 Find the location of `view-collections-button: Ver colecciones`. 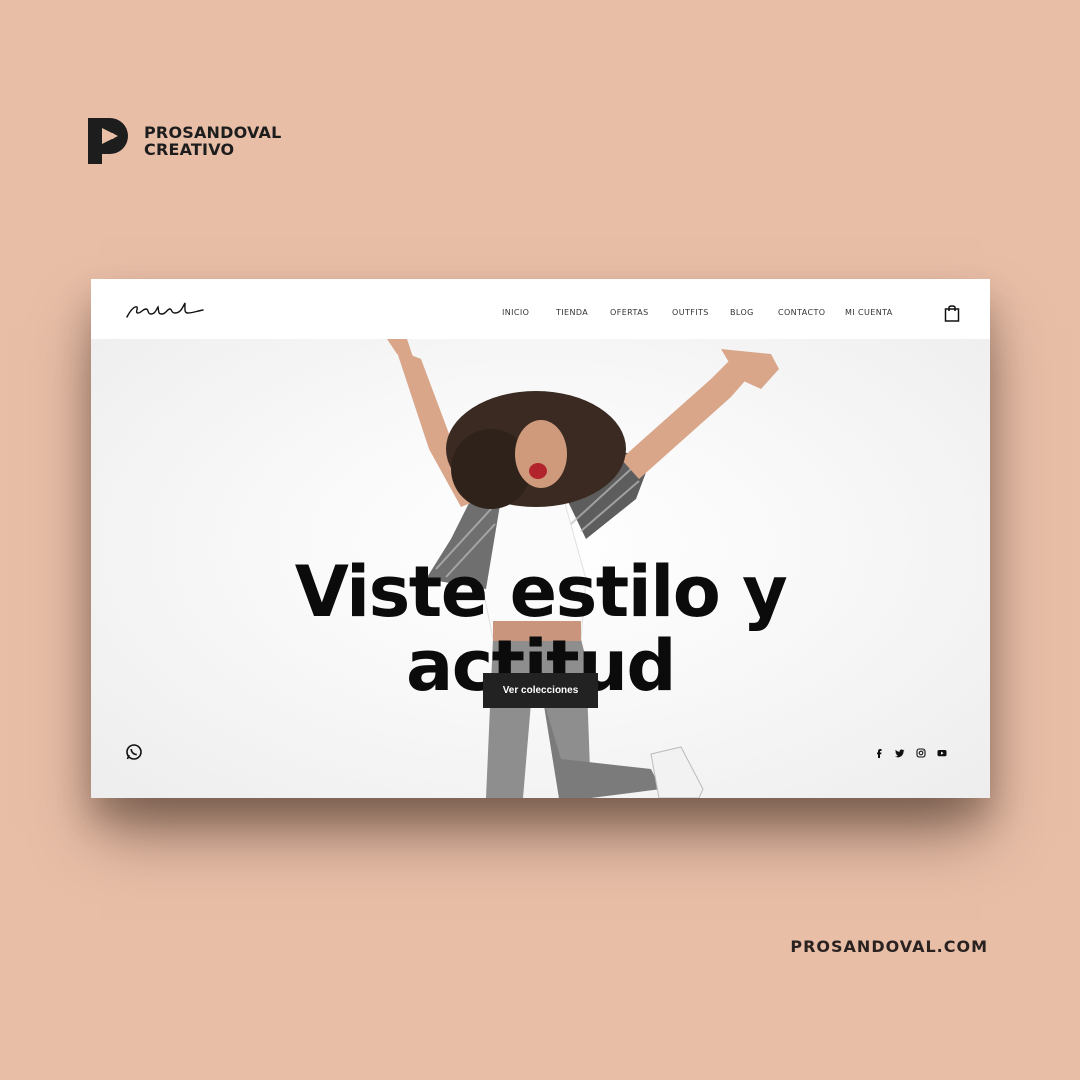

view-collections-button: Ver colecciones is located at coordinates (540, 690).